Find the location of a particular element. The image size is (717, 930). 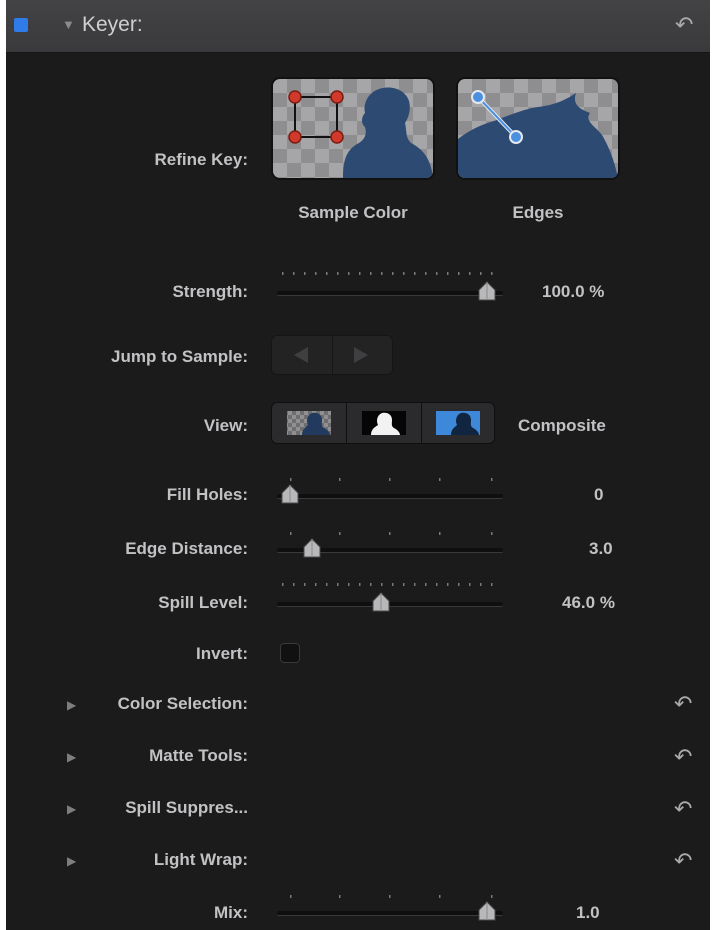

triangle-left-icon is located at coordinates (301, 355).